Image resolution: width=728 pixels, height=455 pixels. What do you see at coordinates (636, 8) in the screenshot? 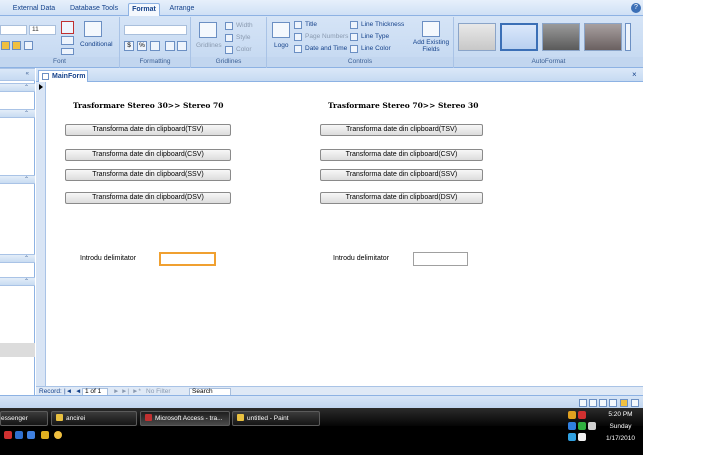
I see `help-icon: ?` at bounding box center [636, 8].